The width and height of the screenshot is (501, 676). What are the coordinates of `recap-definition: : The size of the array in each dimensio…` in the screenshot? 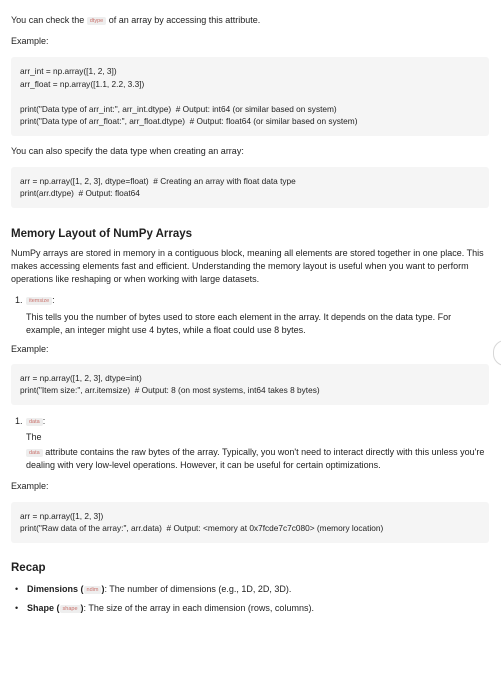 It's located at (198, 607).